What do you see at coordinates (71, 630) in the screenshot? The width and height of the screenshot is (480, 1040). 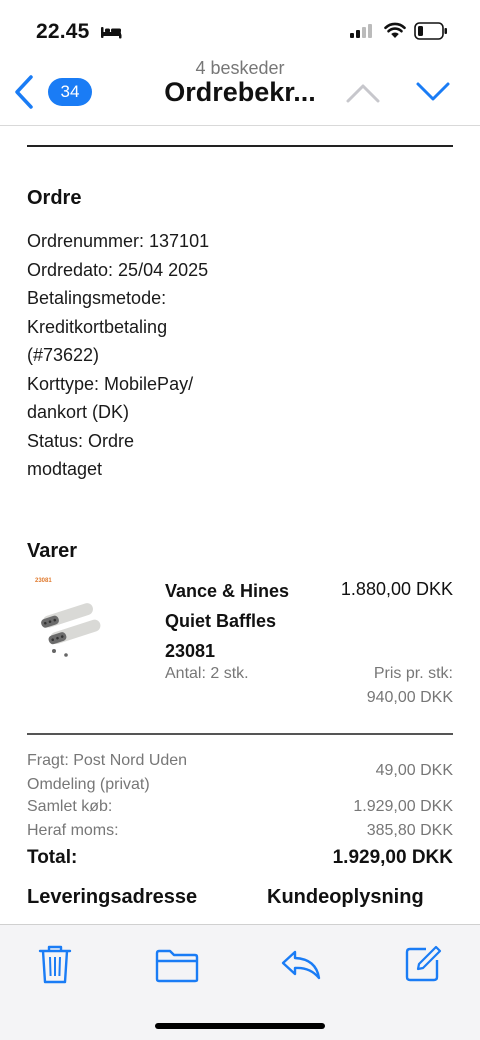 I see `baffles-illustration` at bounding box center [71, 630].